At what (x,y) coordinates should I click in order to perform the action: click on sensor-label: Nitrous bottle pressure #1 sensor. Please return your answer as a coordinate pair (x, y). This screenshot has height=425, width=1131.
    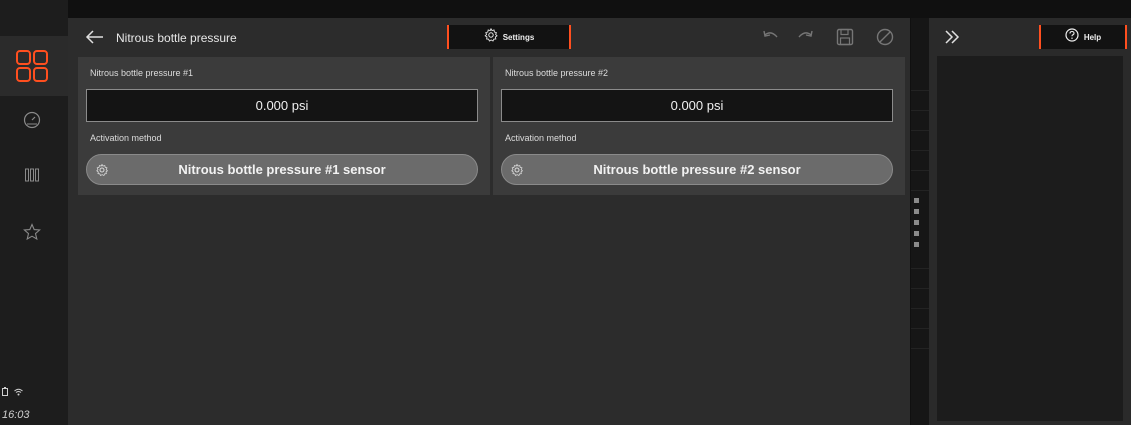
    Looking at the image, I should click on (282, 169).